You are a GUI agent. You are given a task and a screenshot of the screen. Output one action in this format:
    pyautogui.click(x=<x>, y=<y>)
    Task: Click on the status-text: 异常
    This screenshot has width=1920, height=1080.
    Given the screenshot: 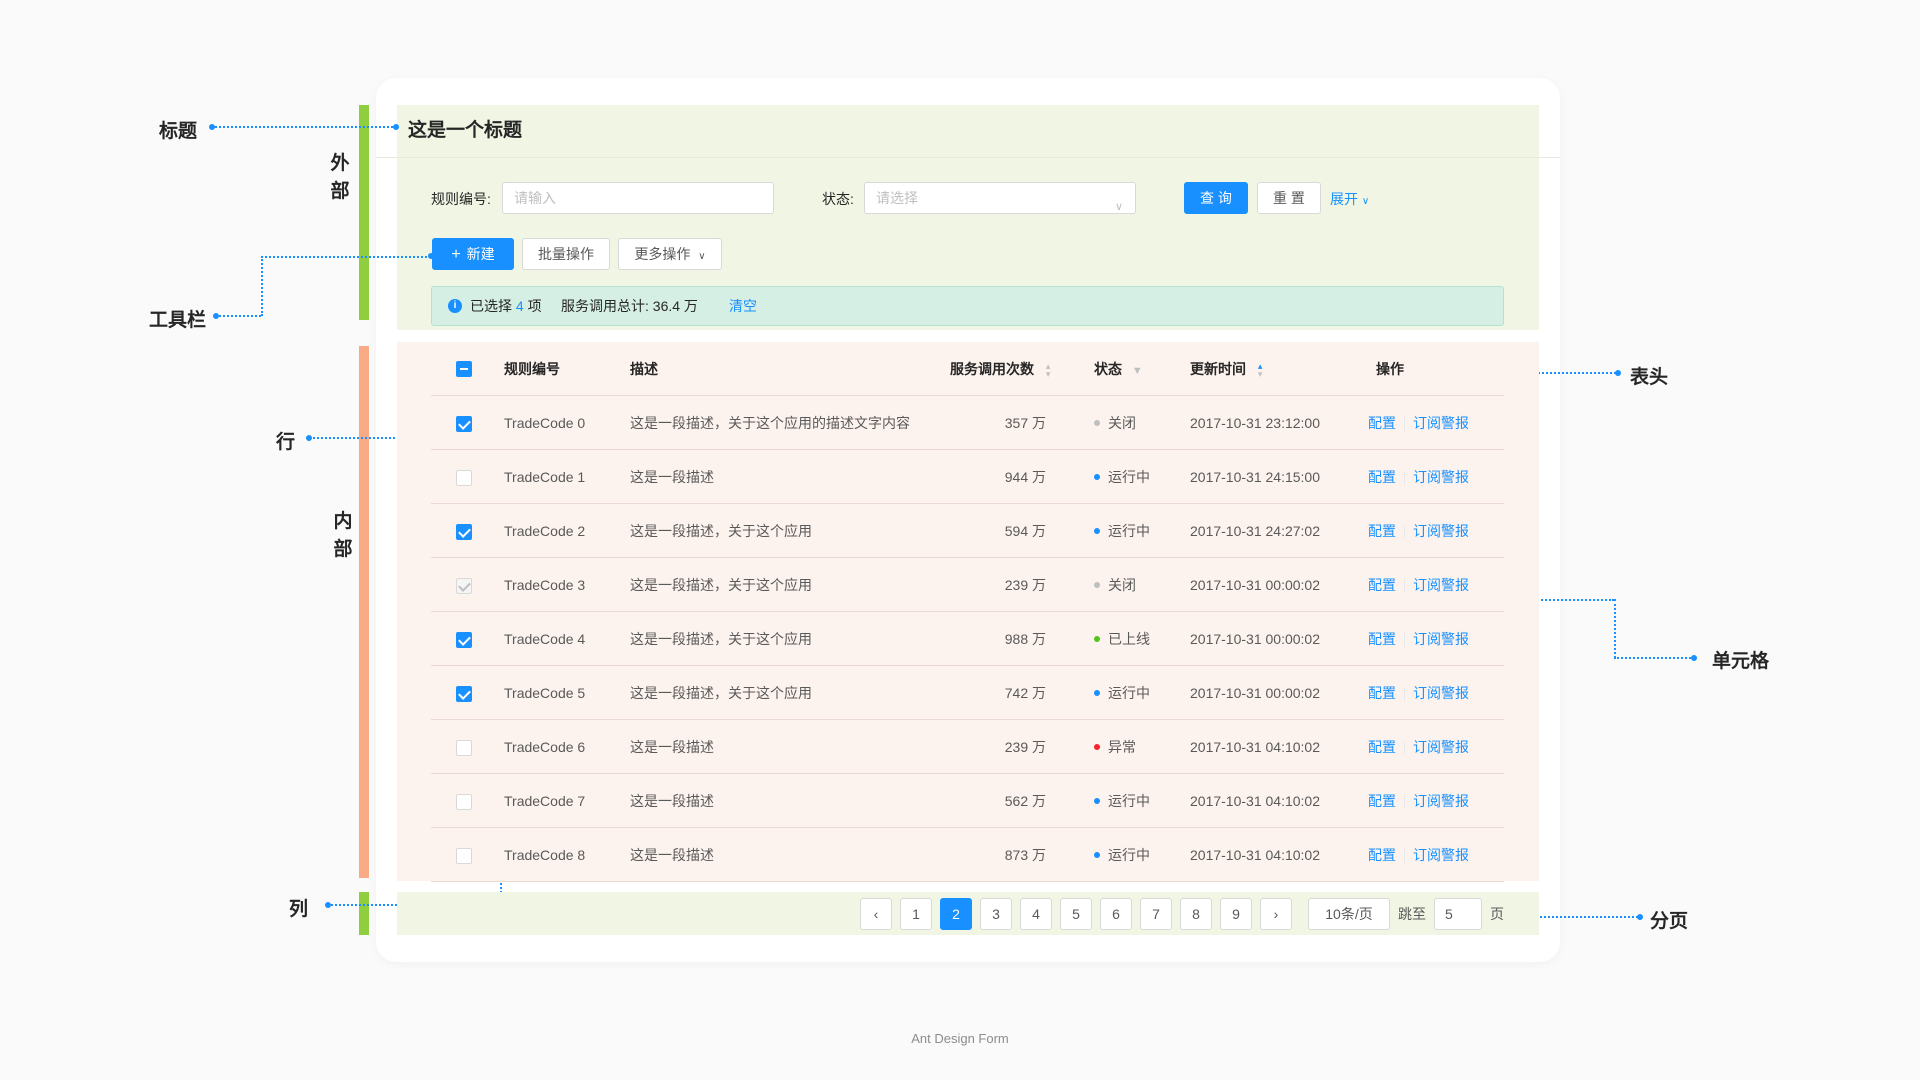 What is the action you would take?
    pyautogui.click(x=1122, y=747)
    